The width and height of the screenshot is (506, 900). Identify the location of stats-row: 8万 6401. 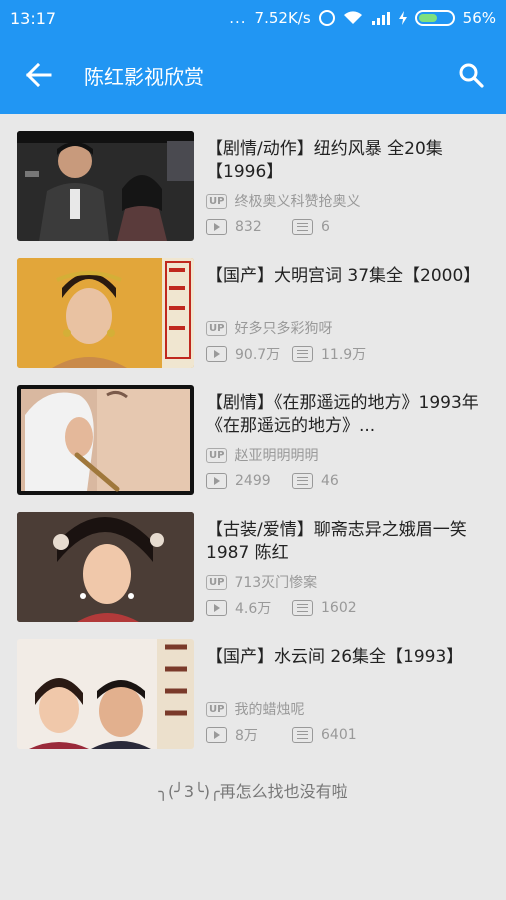
(349, 735).